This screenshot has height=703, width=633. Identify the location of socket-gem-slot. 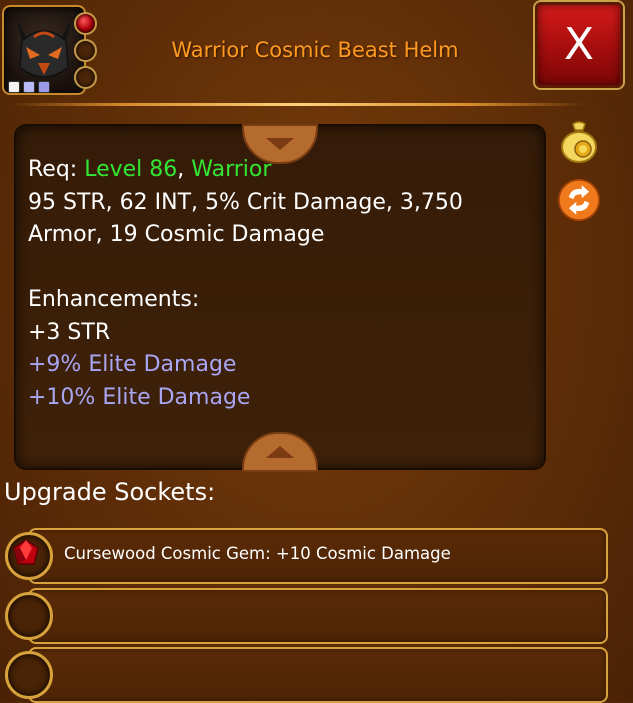
(29, 556).